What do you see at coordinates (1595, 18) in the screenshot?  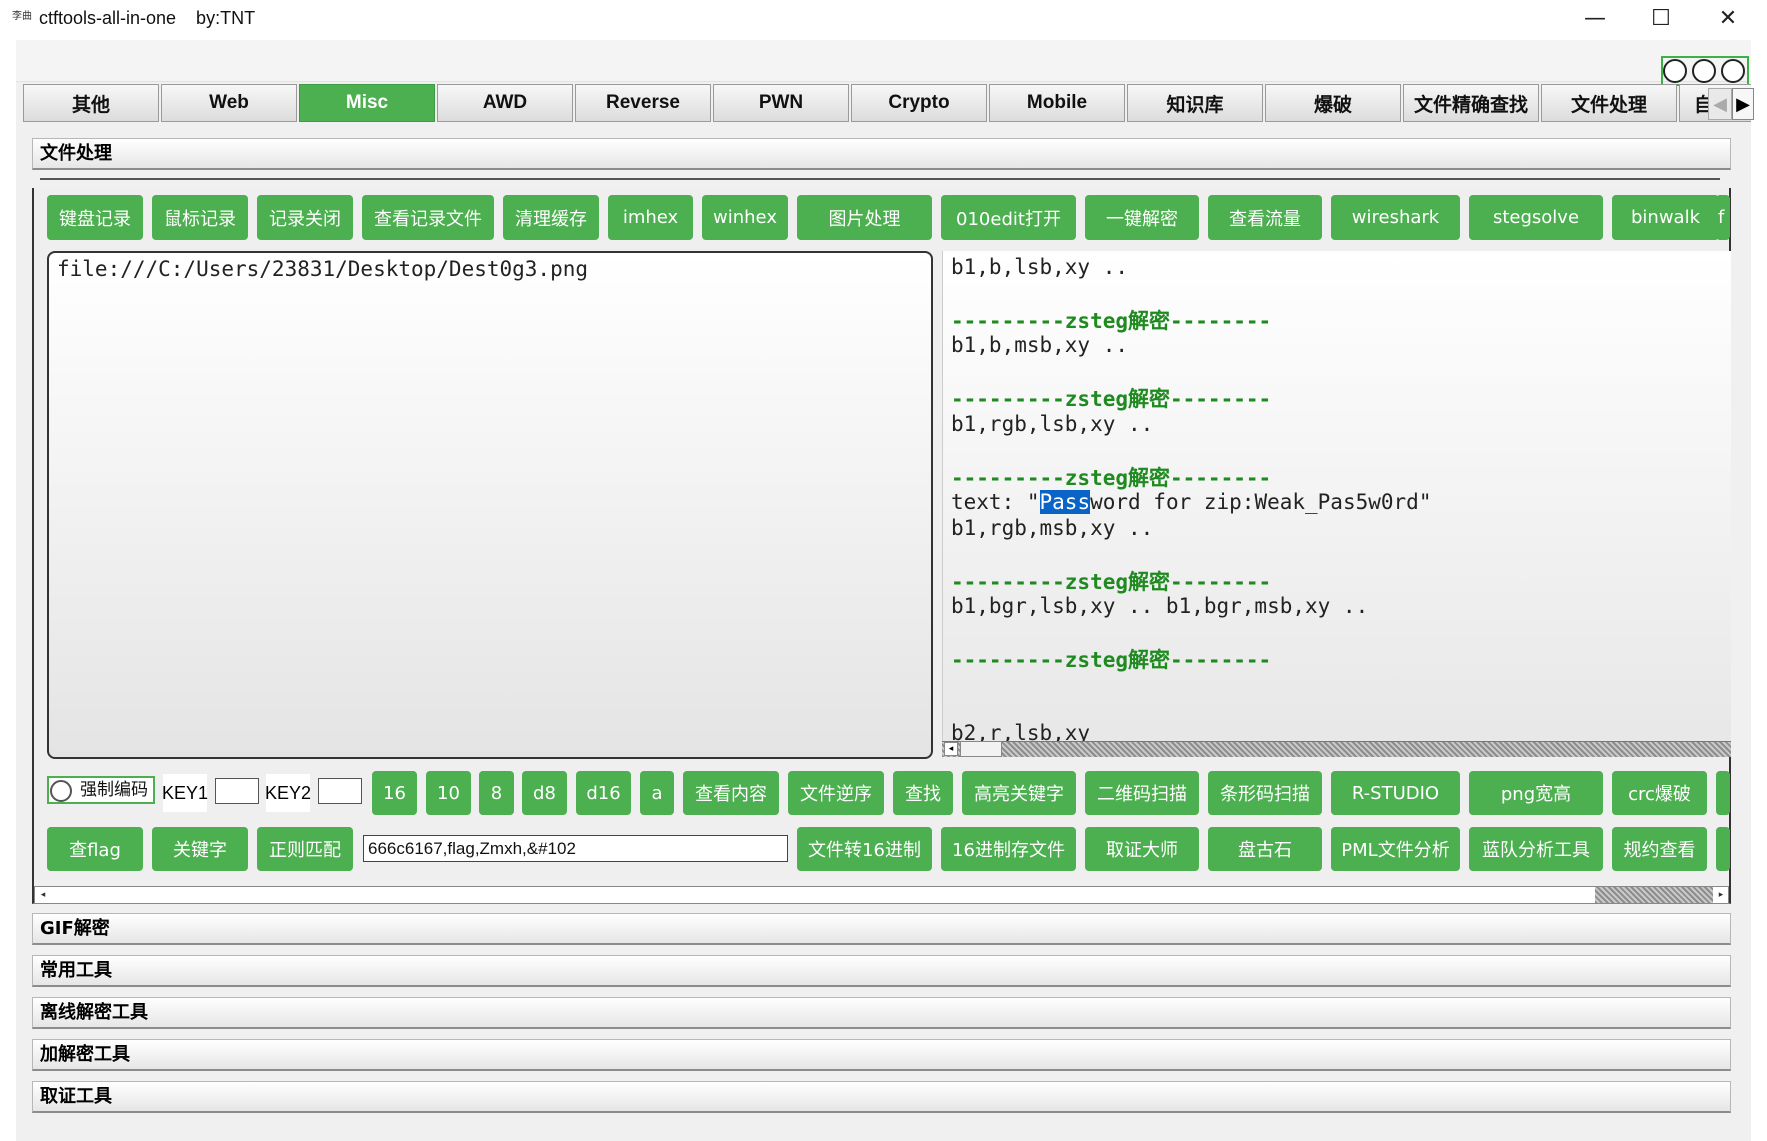 I see `minimize-button: —` at bounding box center [1595, 18].